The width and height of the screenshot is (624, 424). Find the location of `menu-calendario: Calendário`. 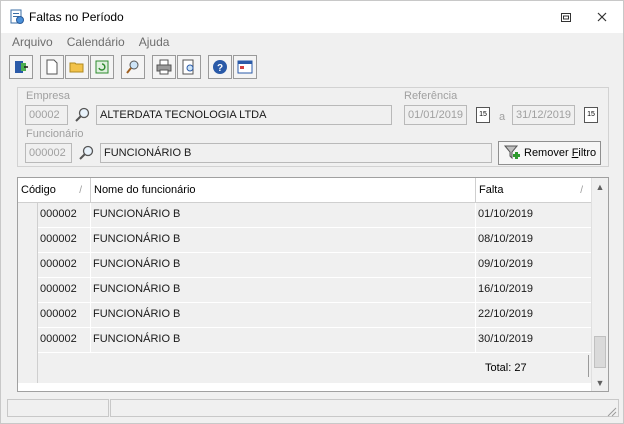

menu-calendario: Calendário is located at coordinates (96, 42).